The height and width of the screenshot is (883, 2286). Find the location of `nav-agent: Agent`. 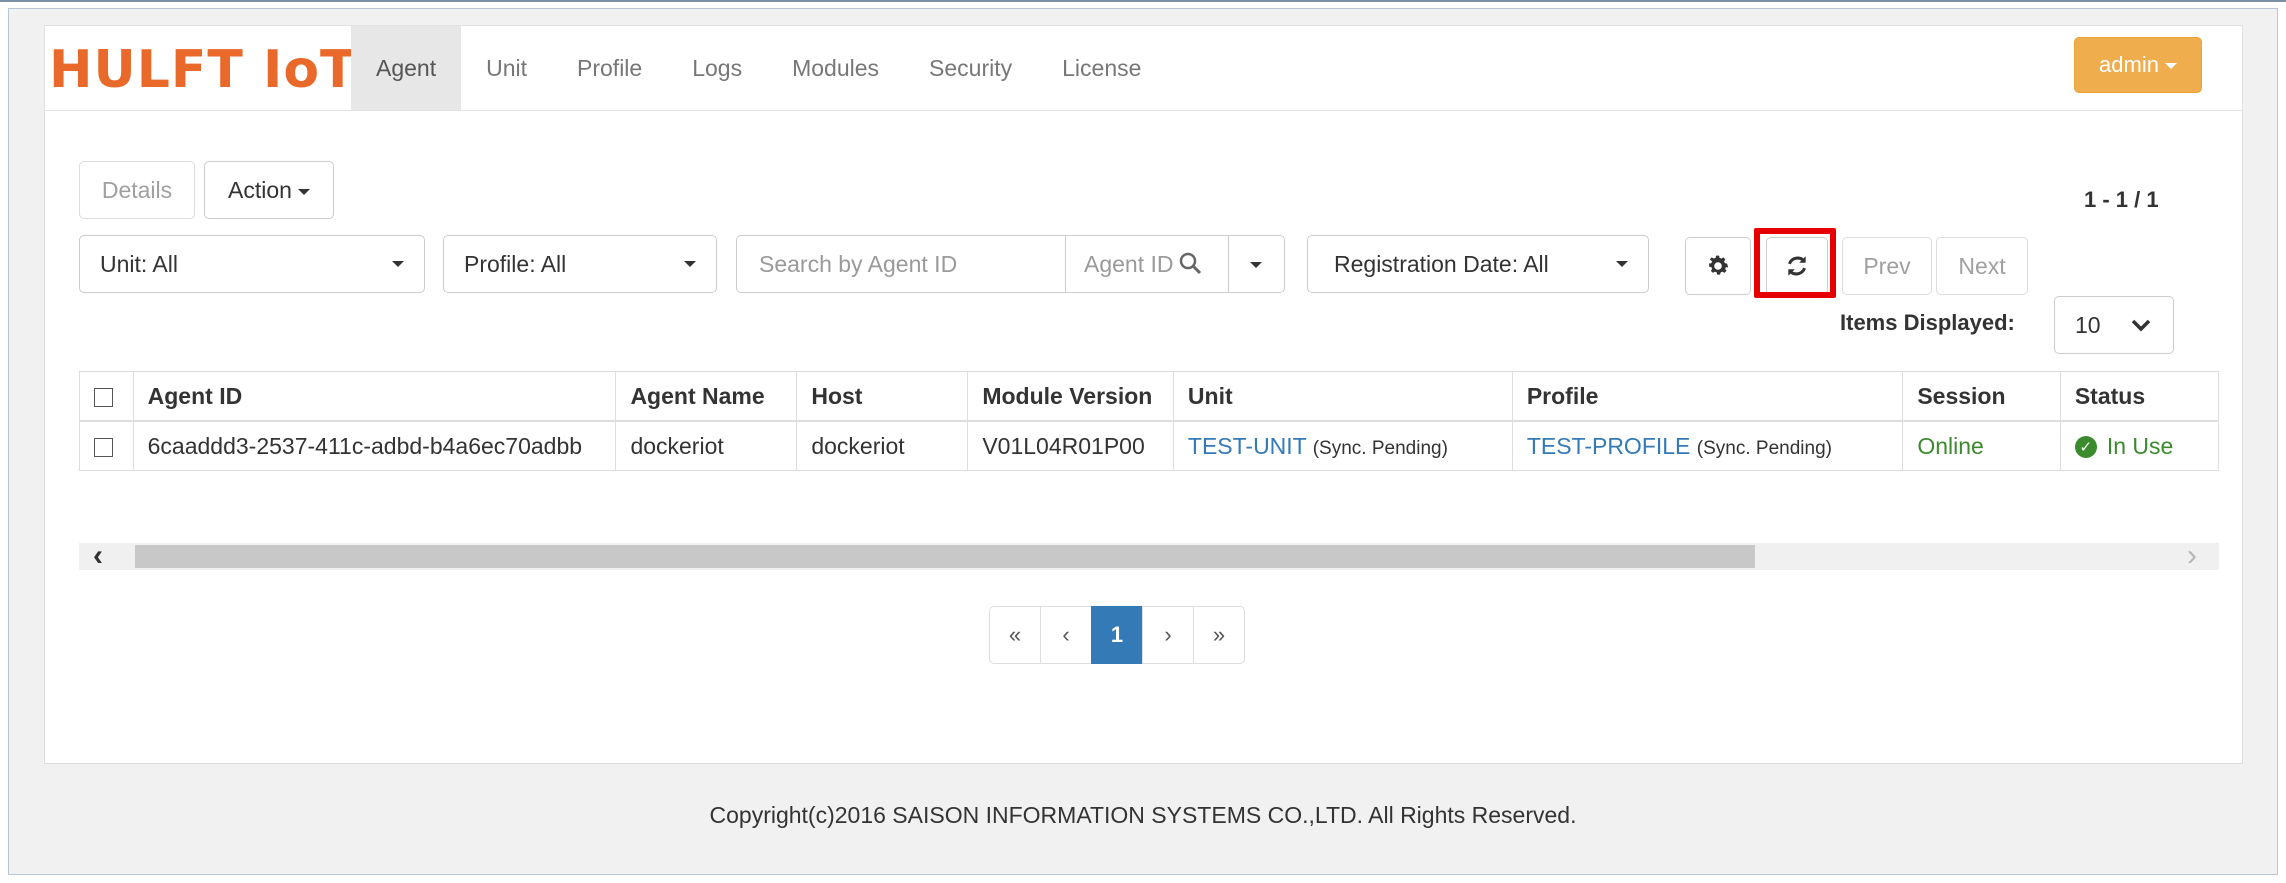

nav-agent: Agent is located at coordinates (406, 68).